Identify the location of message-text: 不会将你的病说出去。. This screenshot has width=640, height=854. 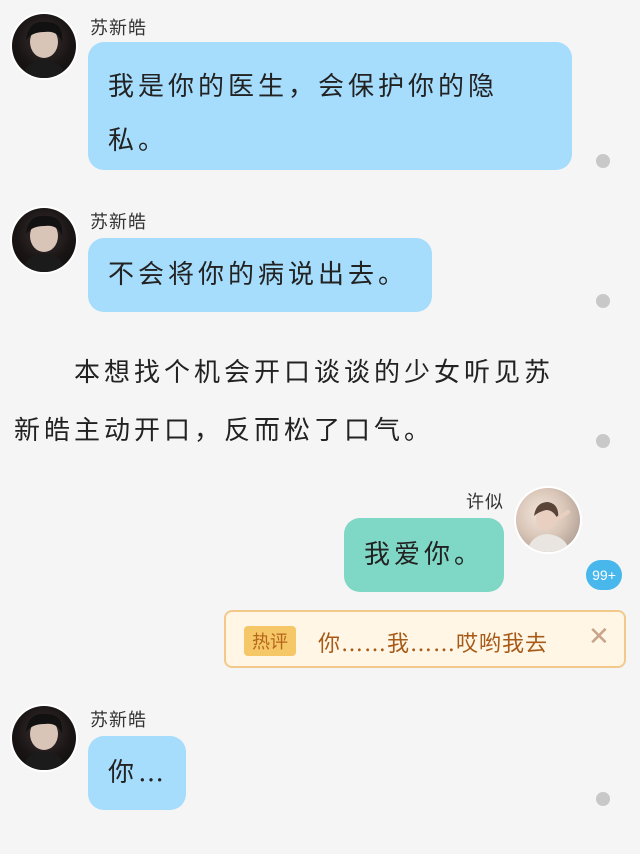
(258, 275).